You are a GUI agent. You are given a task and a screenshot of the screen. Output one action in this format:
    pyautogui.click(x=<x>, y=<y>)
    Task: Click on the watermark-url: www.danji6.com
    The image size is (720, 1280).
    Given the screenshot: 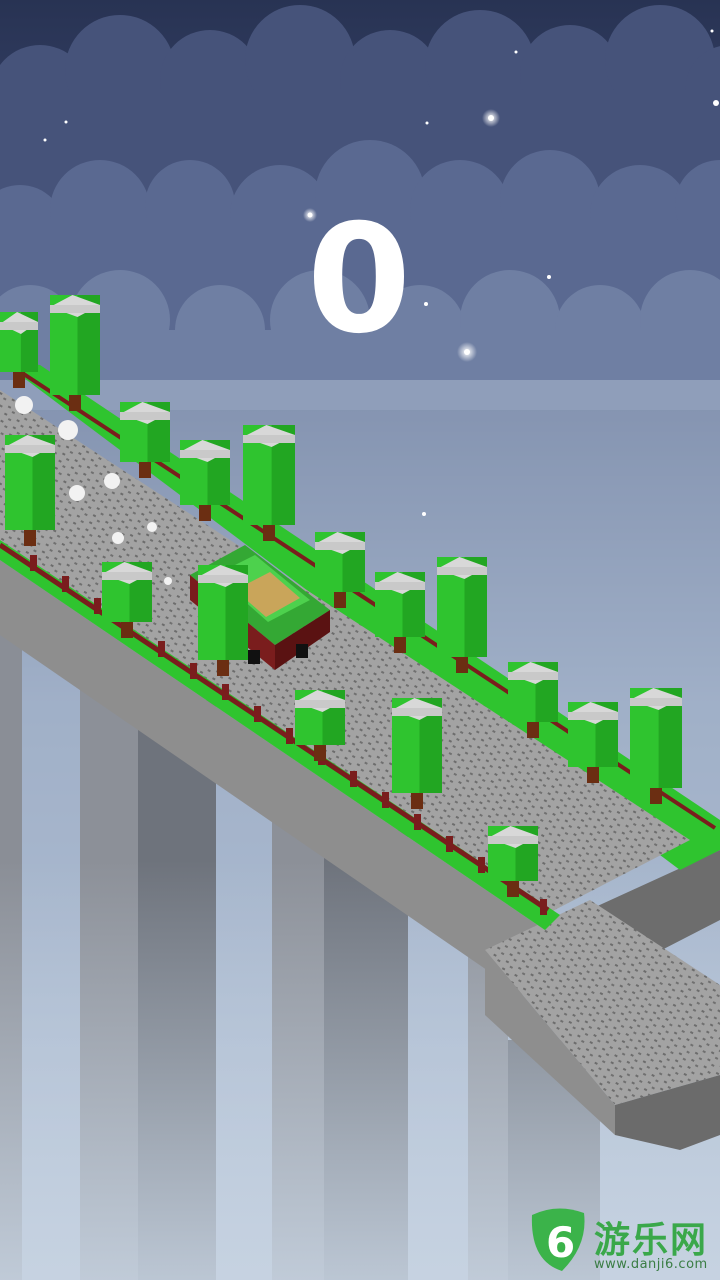 What is the action you would take?
    pyautogui.click(x=651, y=1264)
    